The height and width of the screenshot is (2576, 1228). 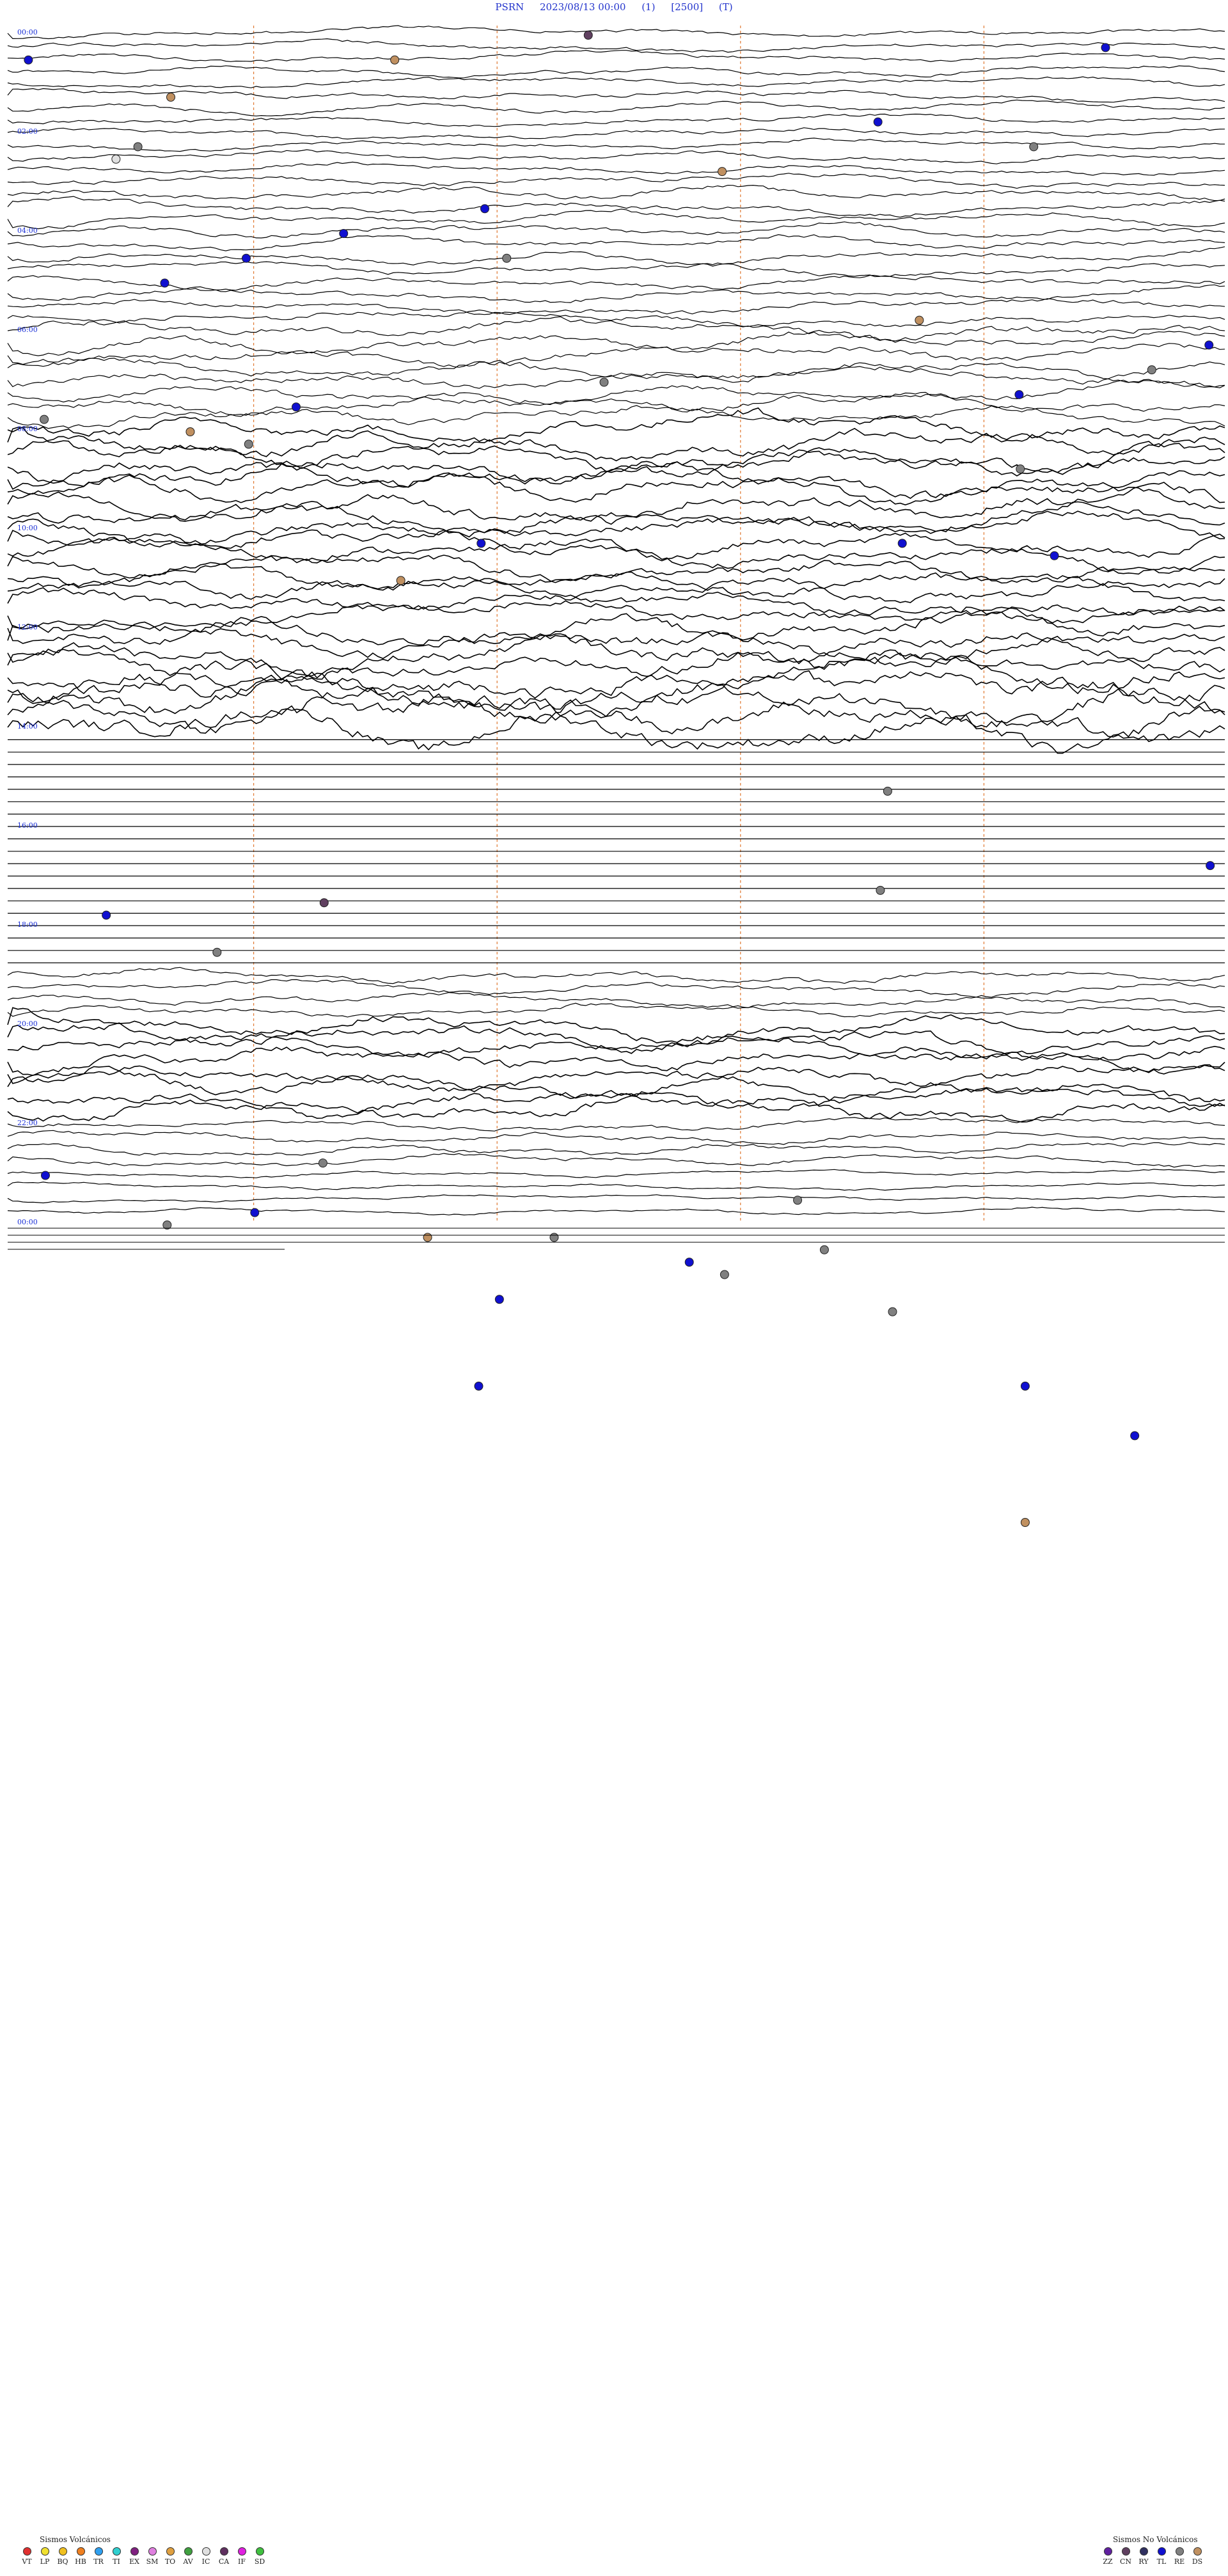 What do you see at coordinates (152, 2561) in the screenshot?
I see `legend-code: SM` at bounding box center [152, 2561].